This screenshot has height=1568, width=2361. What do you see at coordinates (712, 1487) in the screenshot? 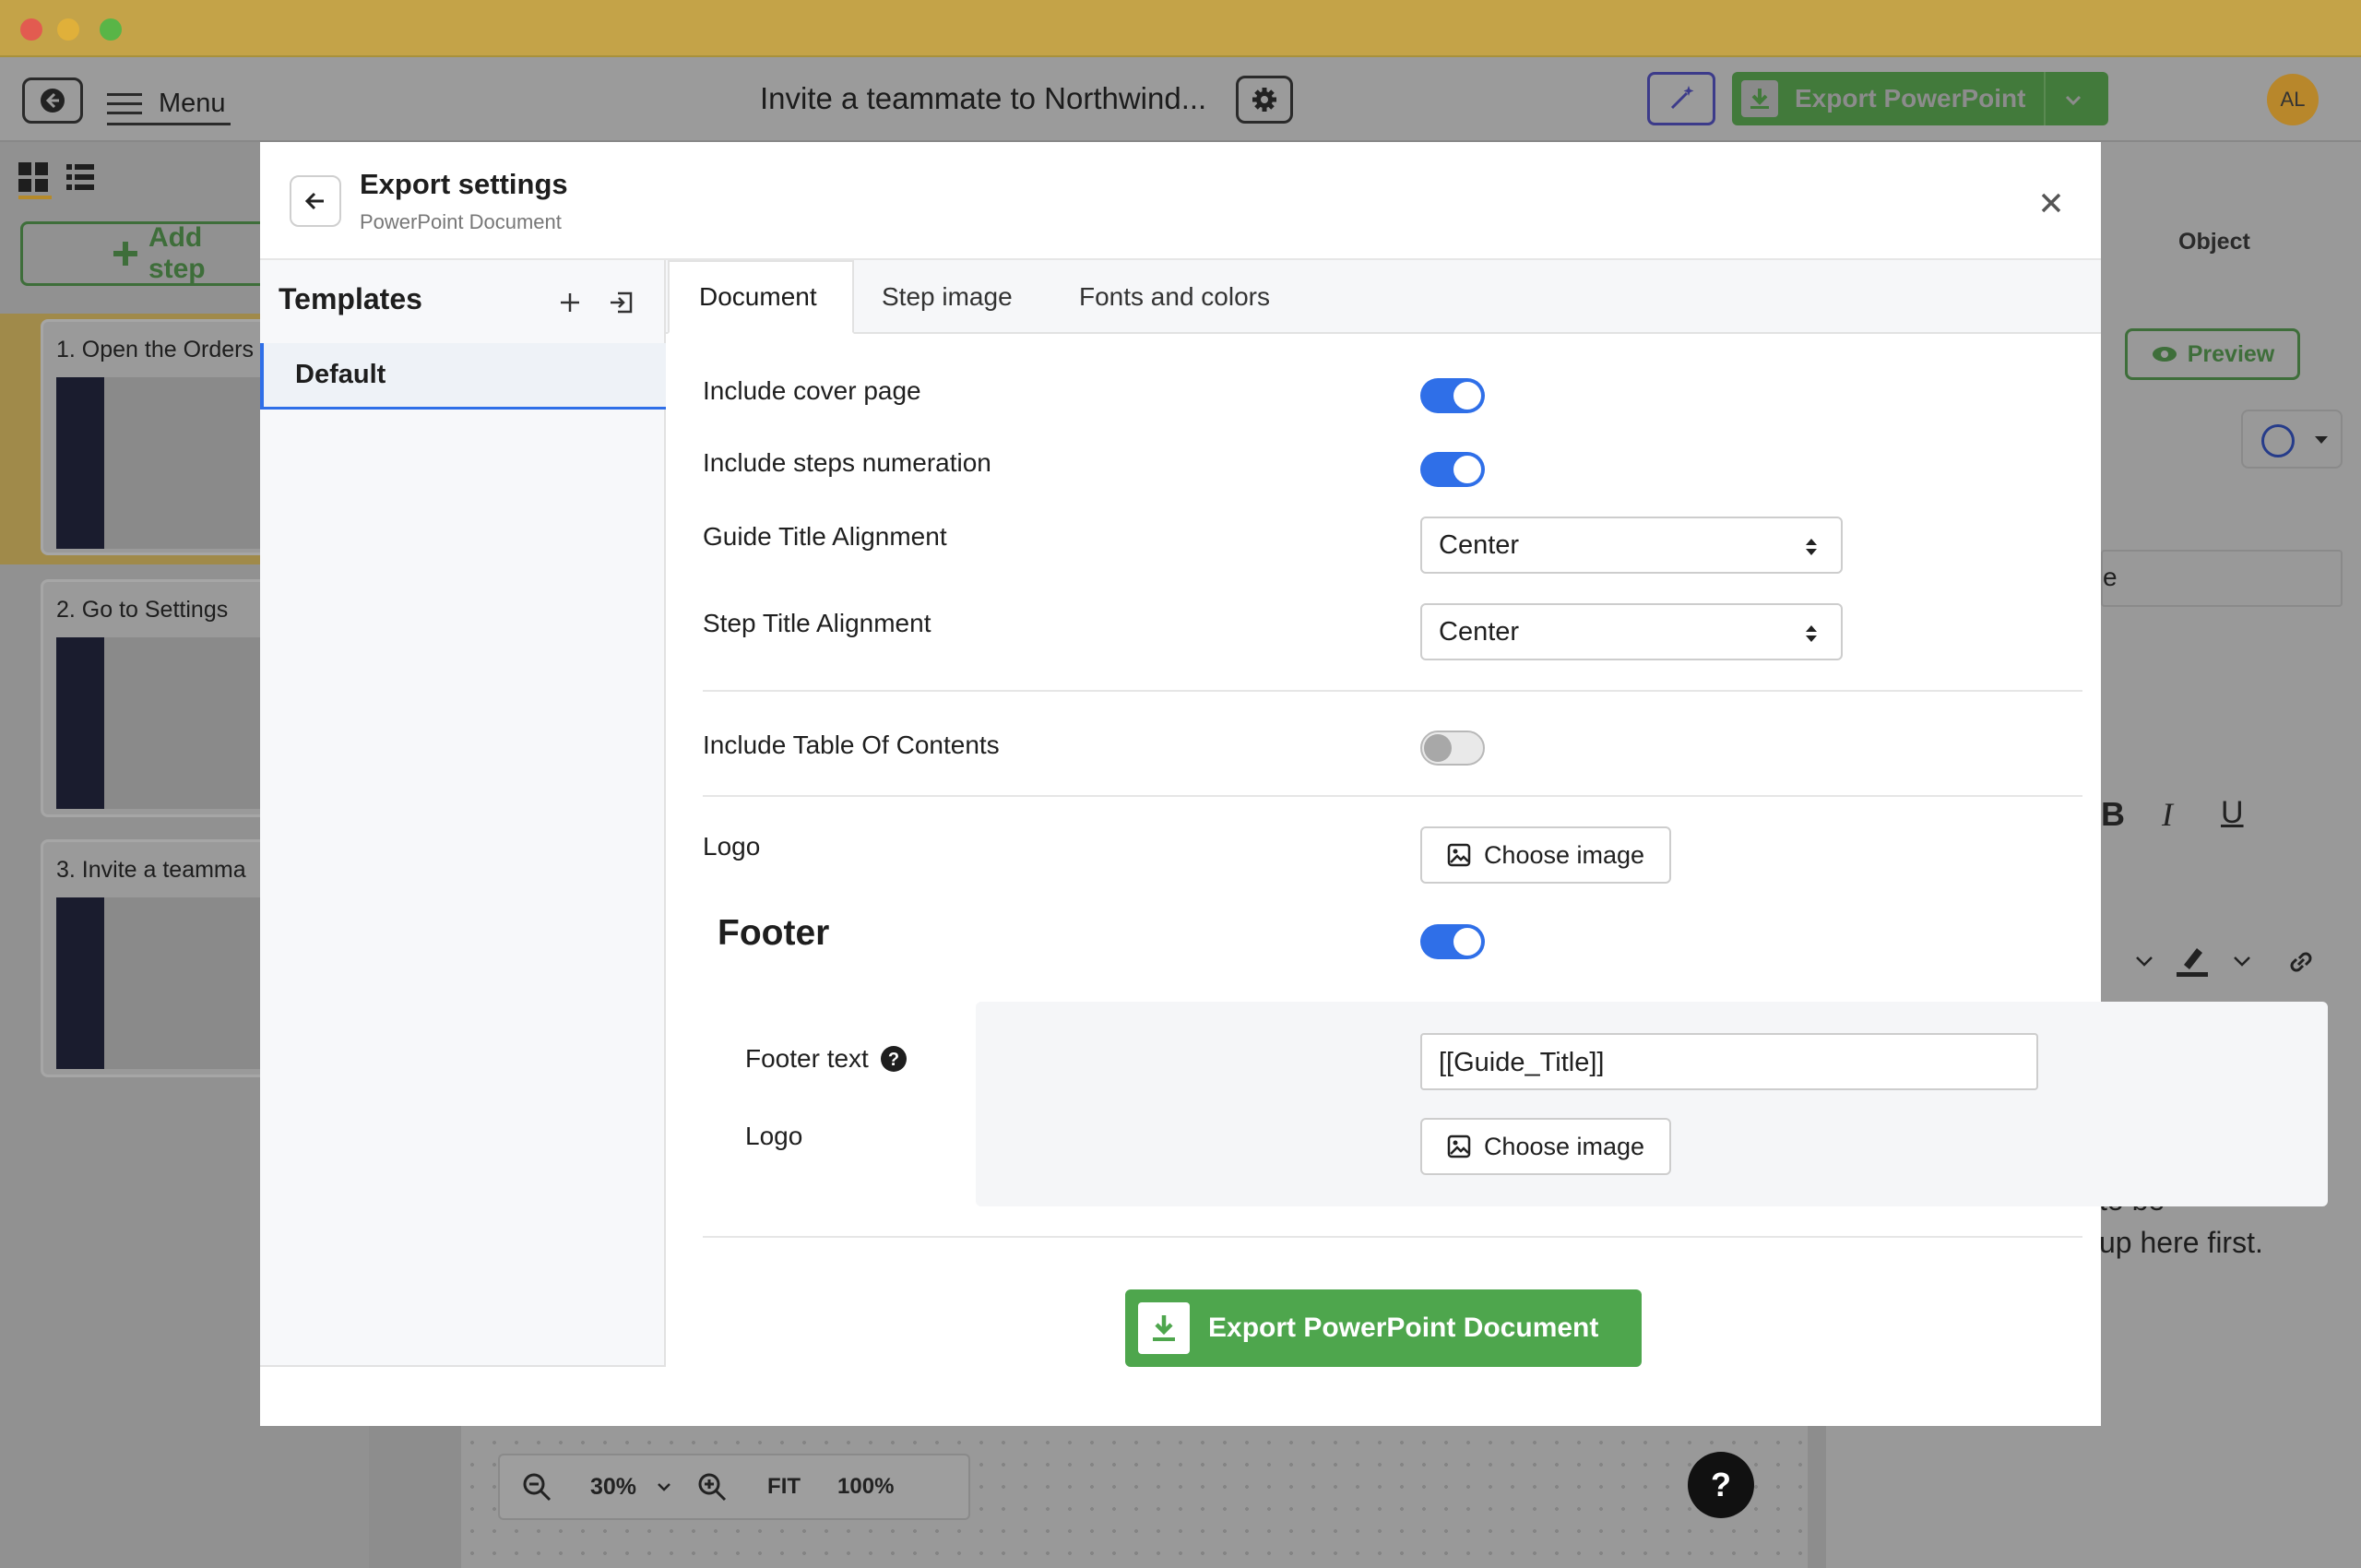
I see `zoom-in-icon` at bounding box center [712, 1487].